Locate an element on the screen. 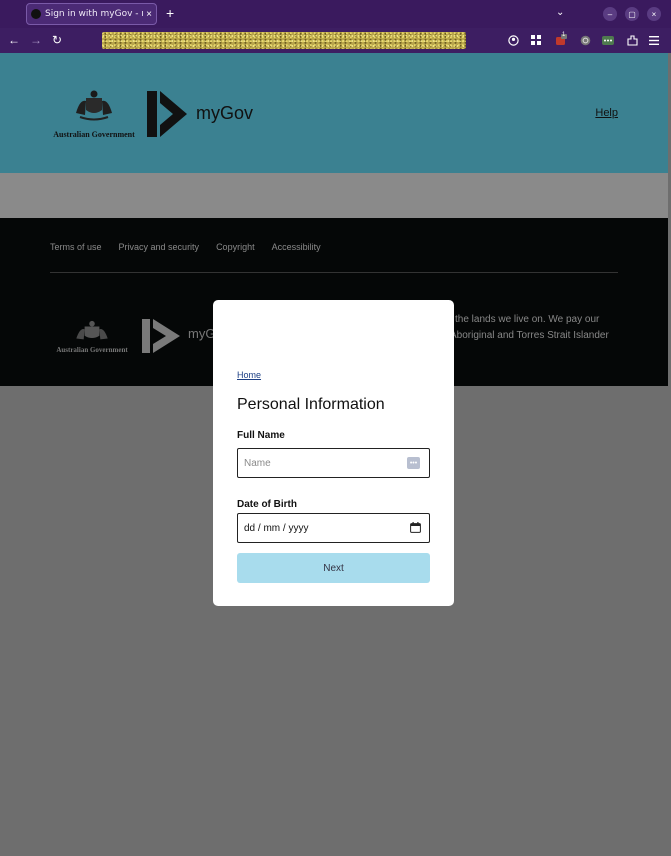 Image resolution: width=671 pixels, height=856 pixels. footer-government-logo: Australian Government is located at coordinates (92, 337).